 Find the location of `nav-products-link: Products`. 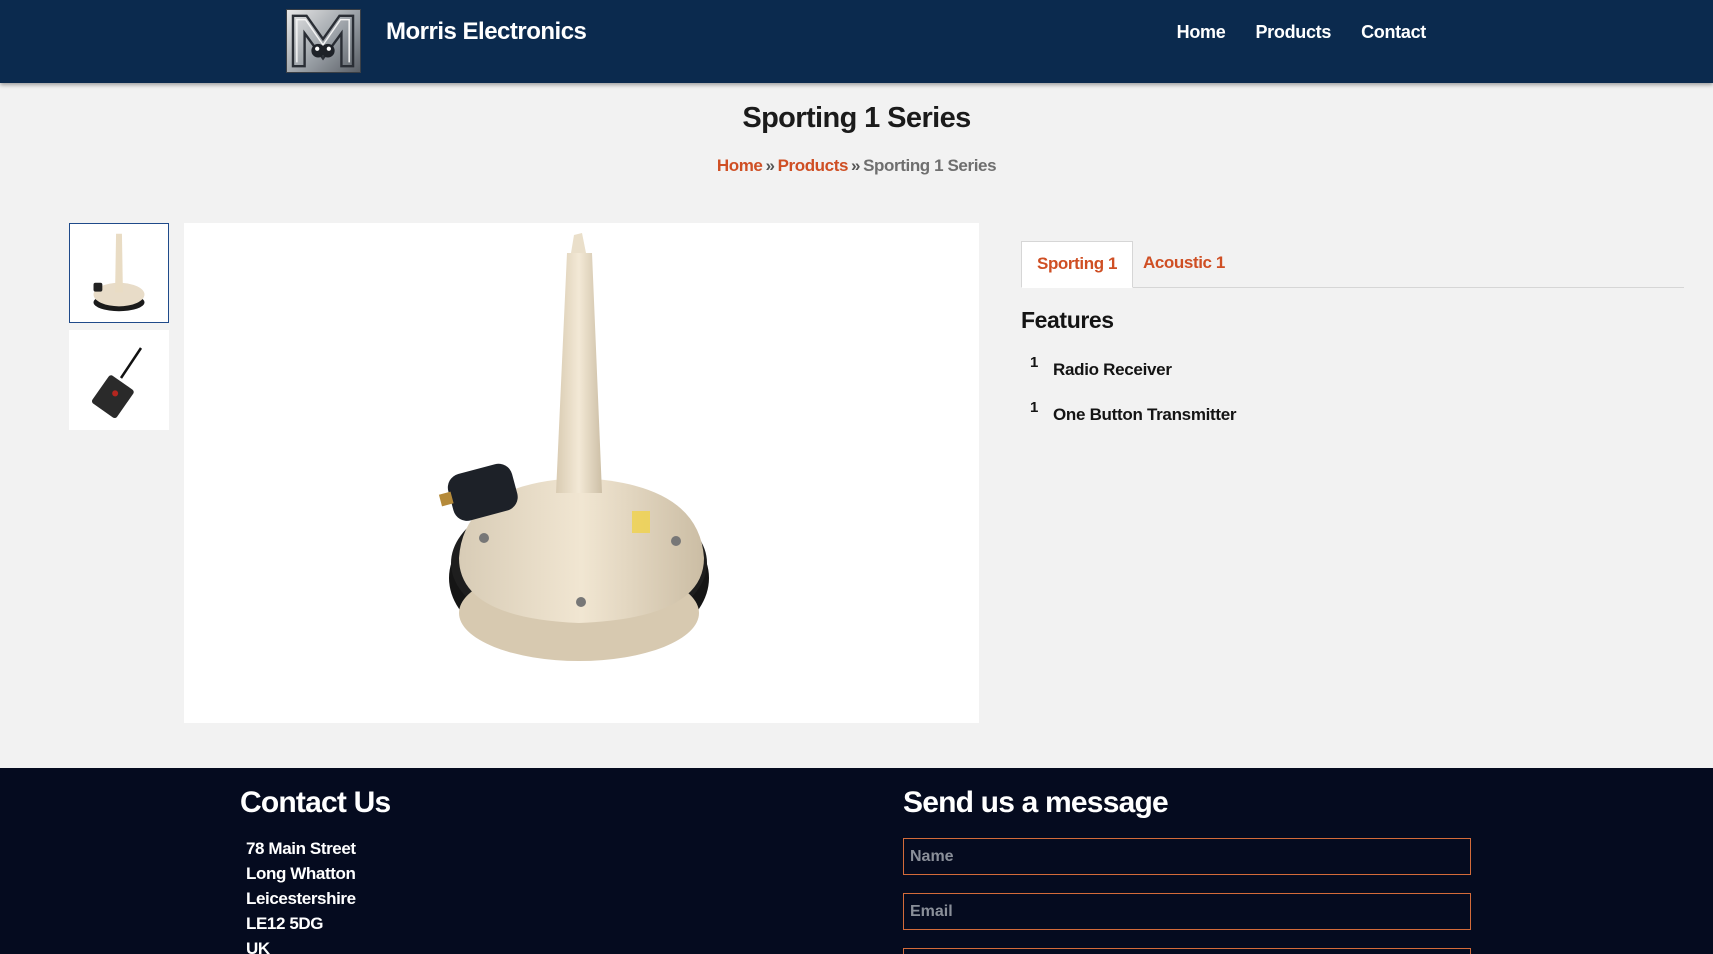

nav-products-link: Products is located at coordinates (1293, 32).